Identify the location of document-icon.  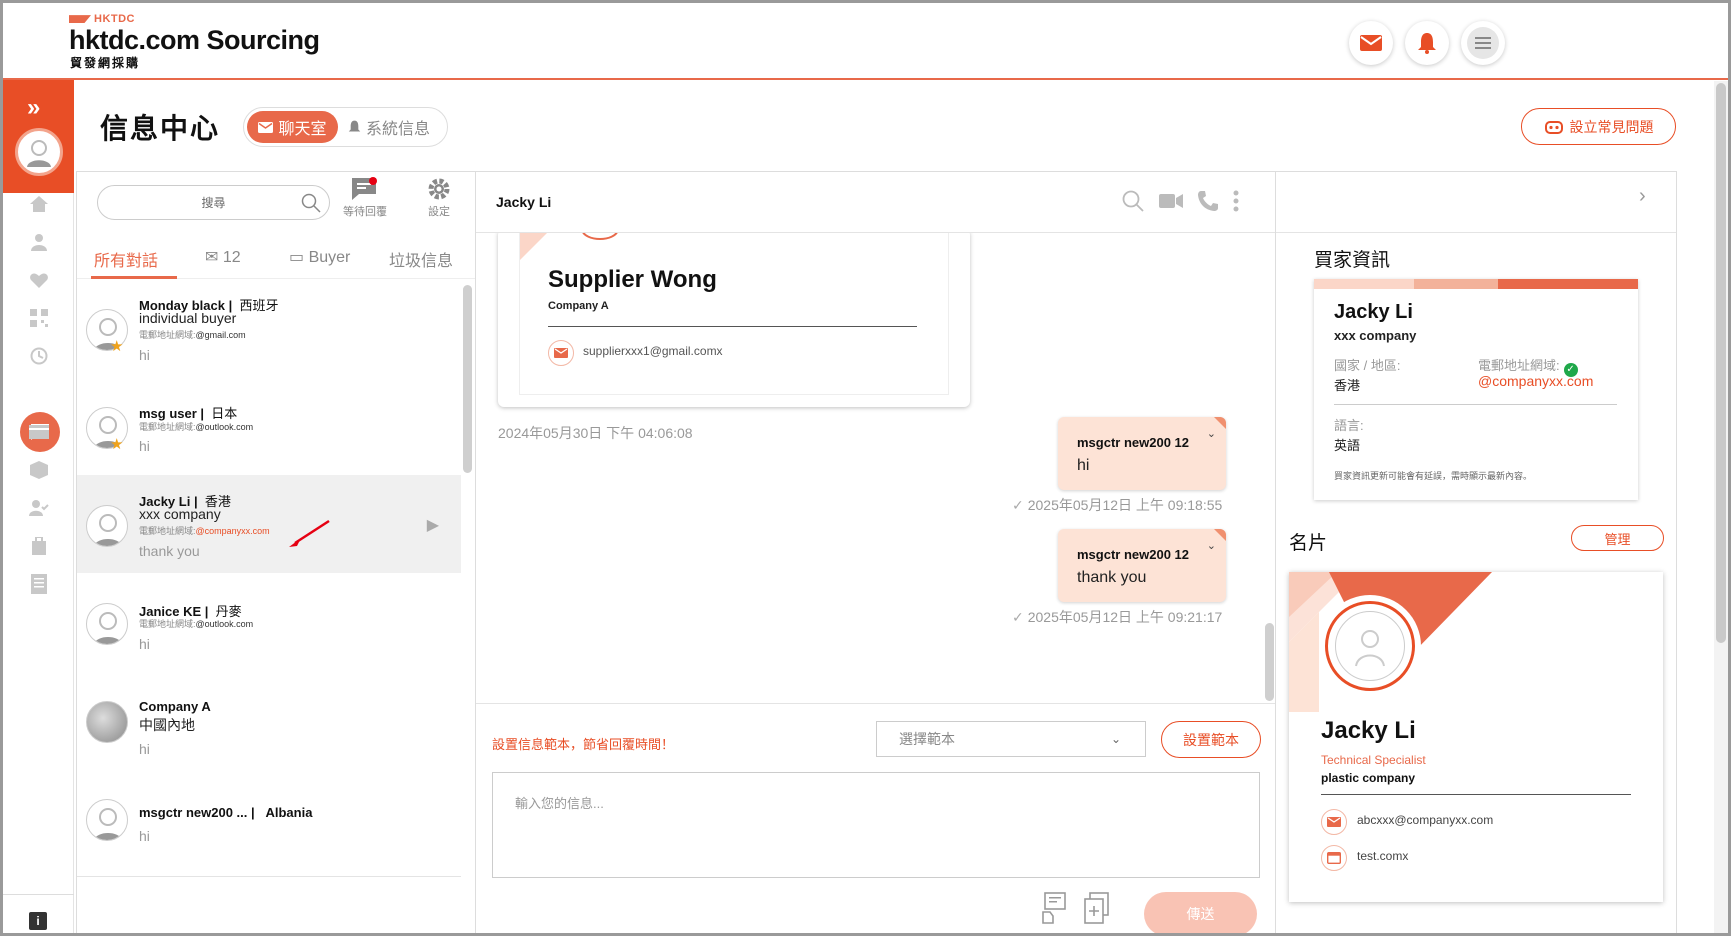
(39, 584).